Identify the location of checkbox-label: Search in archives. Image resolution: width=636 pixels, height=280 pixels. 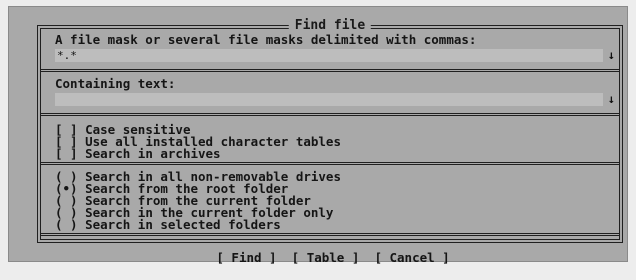
(153, 153).